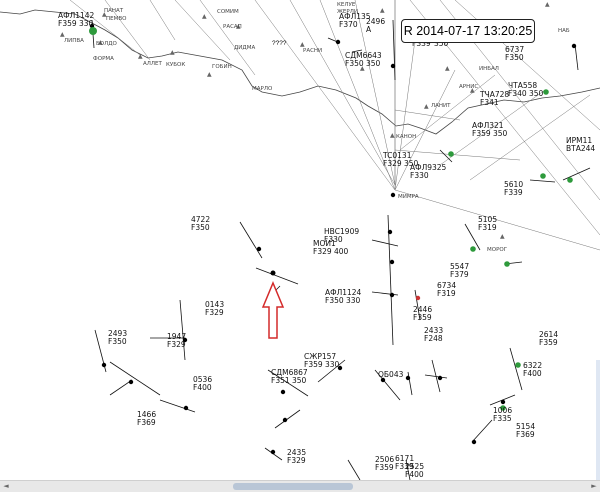 This screenshot has width=600, height=492. What do you see at coordinates (490, 133) in the screenshot?
I see `svg-text: F359 350` at bounding box center [490, 133].